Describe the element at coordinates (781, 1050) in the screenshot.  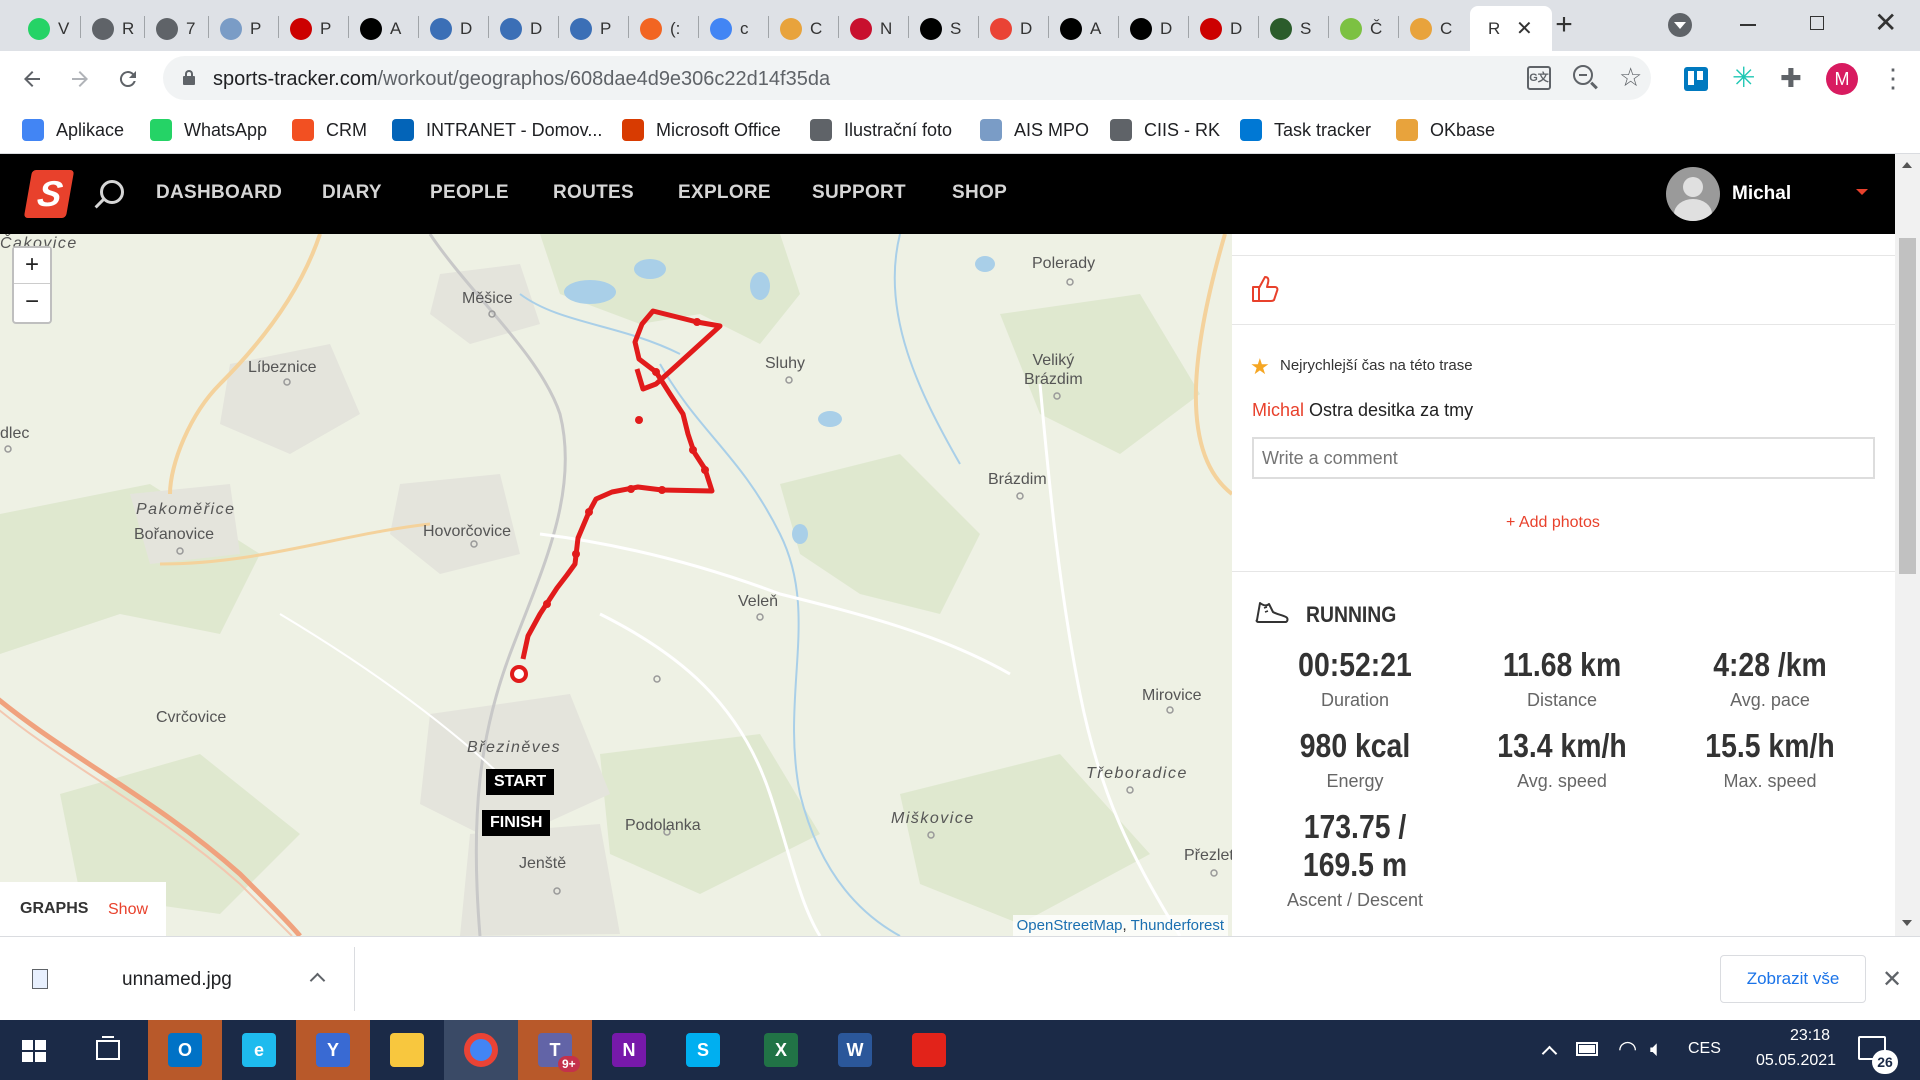
I see `taskbar-excel: X` at that location.